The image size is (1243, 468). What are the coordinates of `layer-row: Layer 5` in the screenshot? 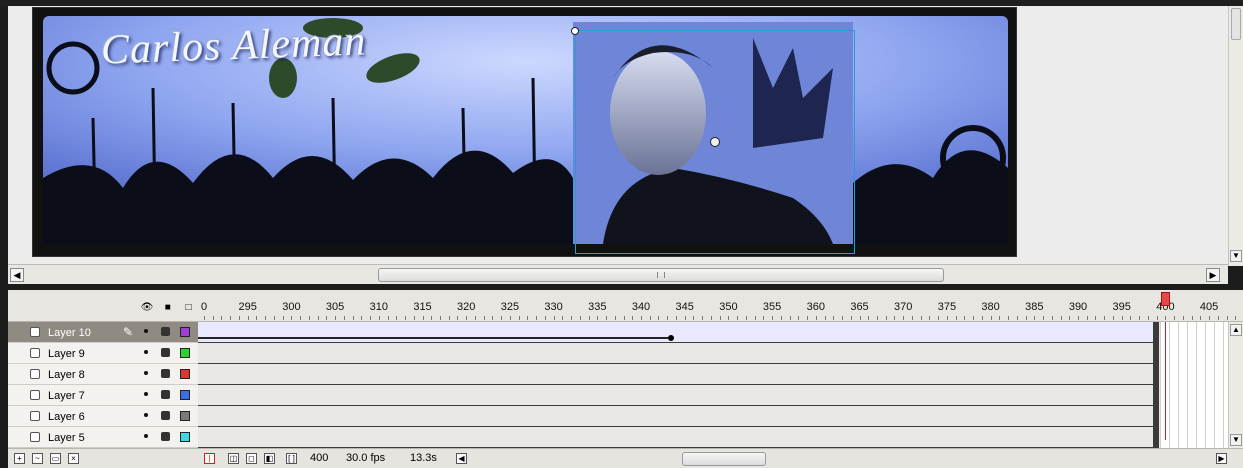 It's located at (103, 437).